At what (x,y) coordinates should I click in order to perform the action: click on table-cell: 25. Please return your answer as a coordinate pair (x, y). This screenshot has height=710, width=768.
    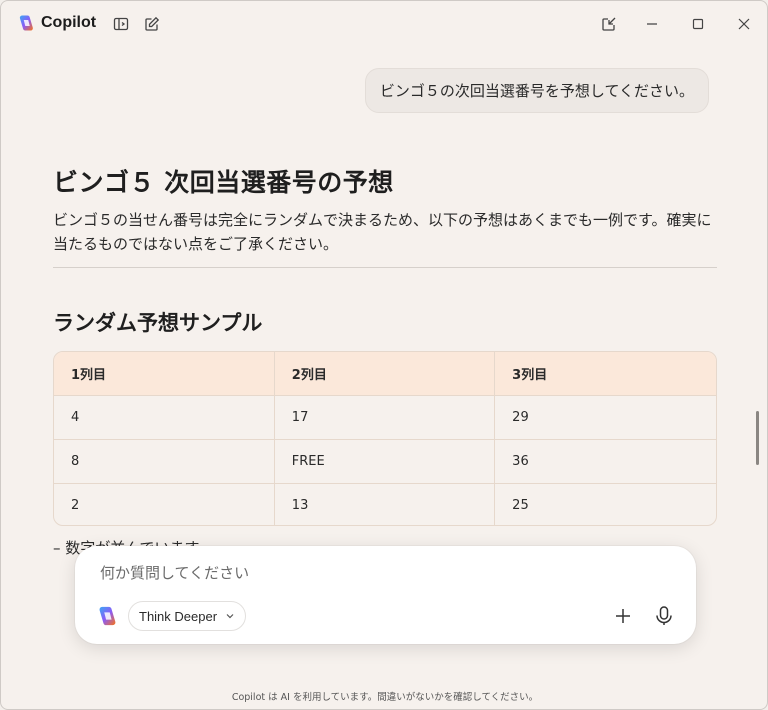
    Looking at the image, I should click on (520, 505).